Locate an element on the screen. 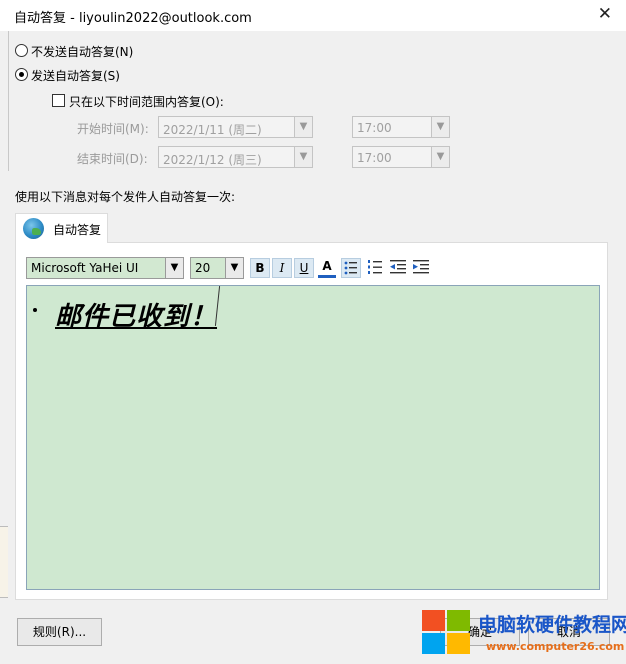 The width and height of the screenshot is (626, 664). underline-button: U is located at coordinates (304, 268).